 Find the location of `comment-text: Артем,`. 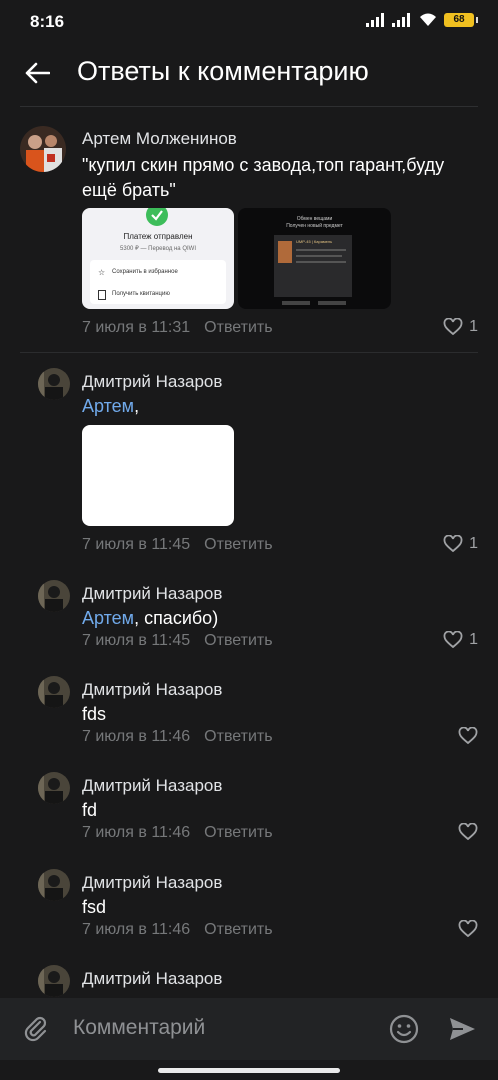

comment-text: Артем, is located at coordinates (110, 406).